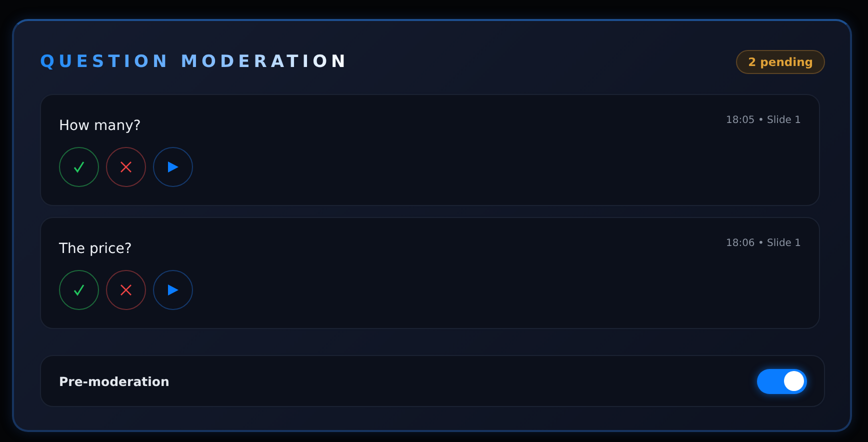  Describe the element at coordinates (763, 120) in the screenshot. I see `question-meta: 18:05 • Slide 1` at that location.